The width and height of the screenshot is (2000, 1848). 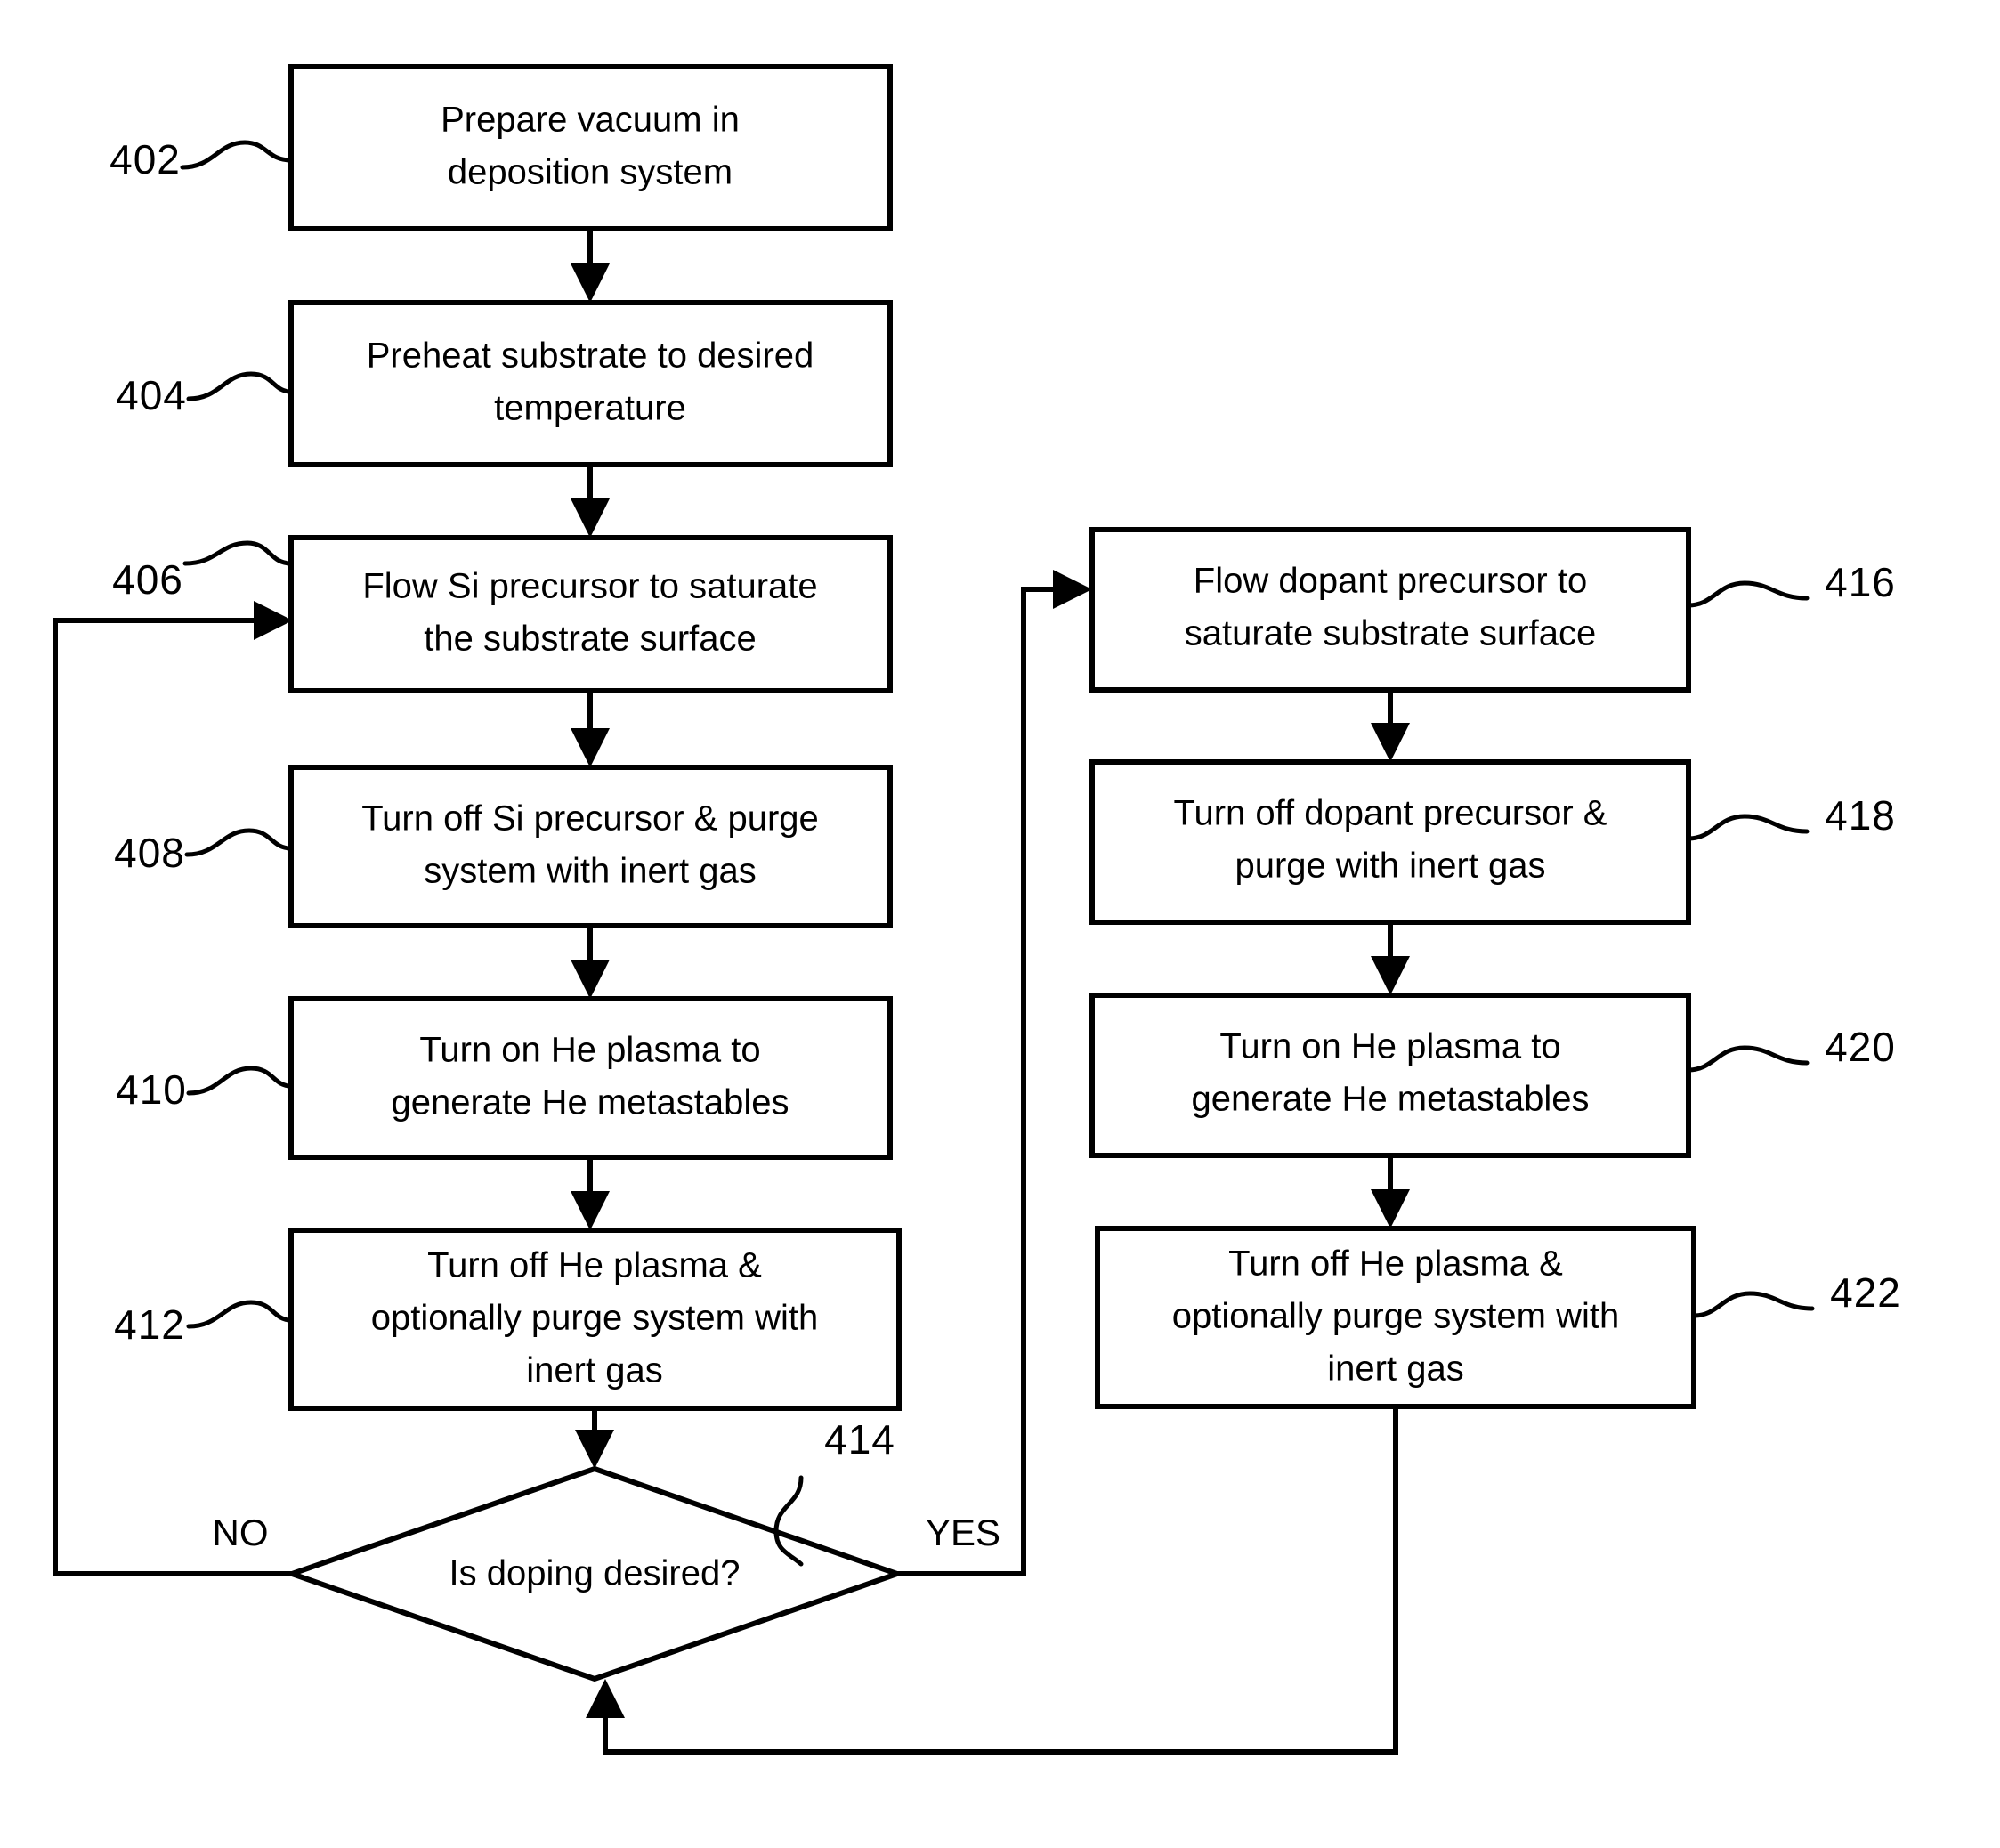 What do you see at coordinates (1395, 1264) in the screenshot?
I see `box-422-line-1: Turn off He plasma &` at bounding box center [1395, 1264].